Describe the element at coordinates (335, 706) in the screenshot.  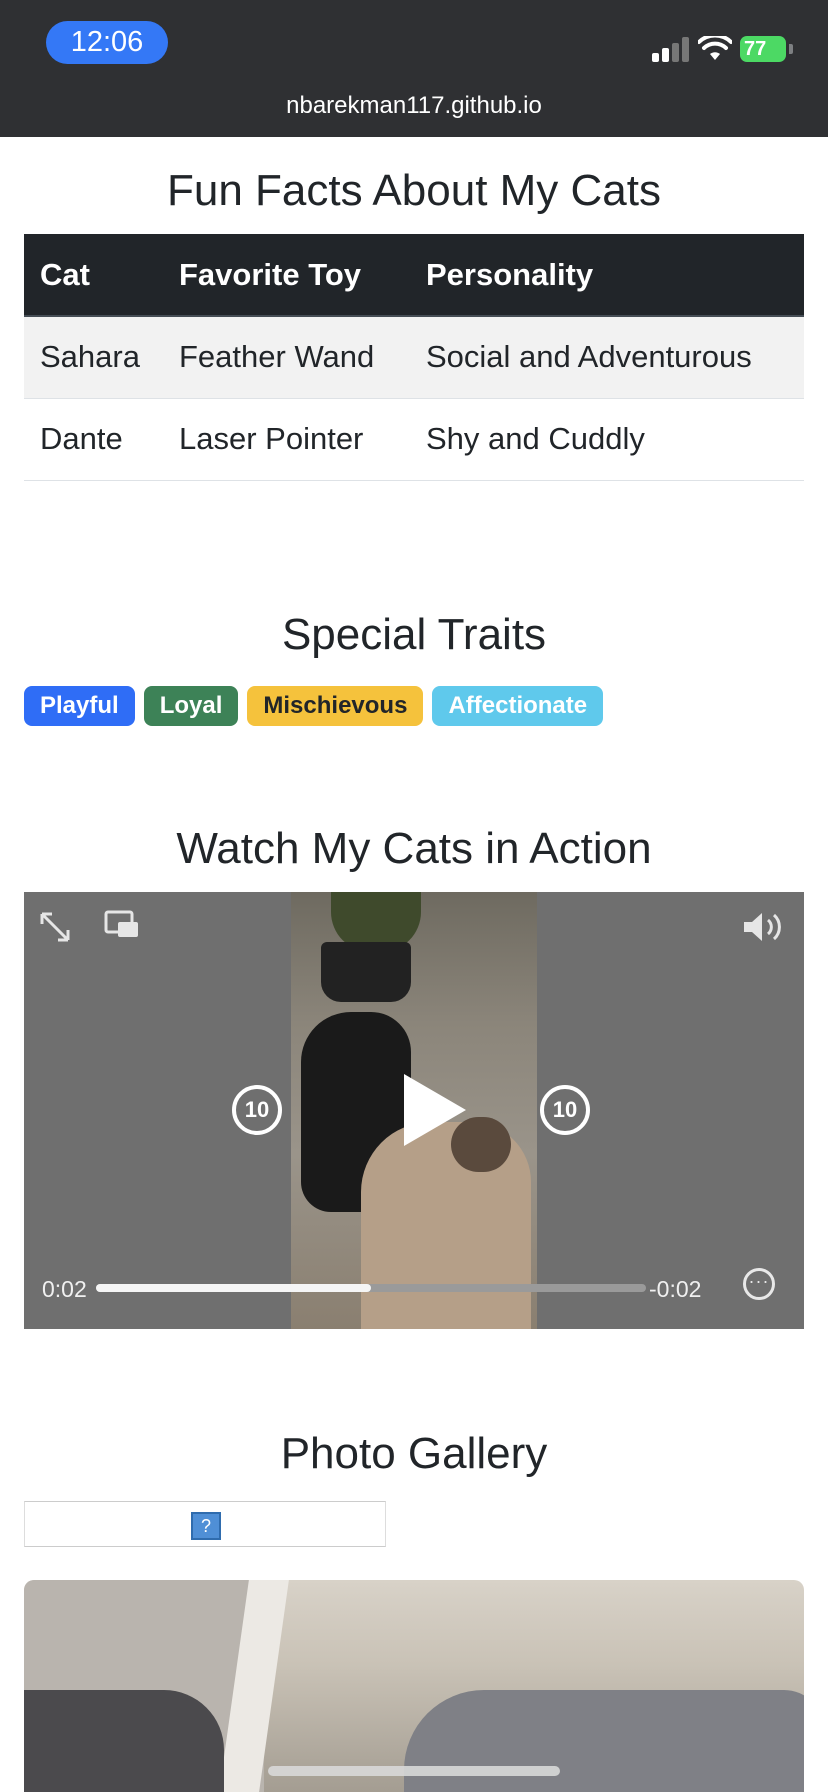
I see `badge-mischievous: Mischievous` at that location.